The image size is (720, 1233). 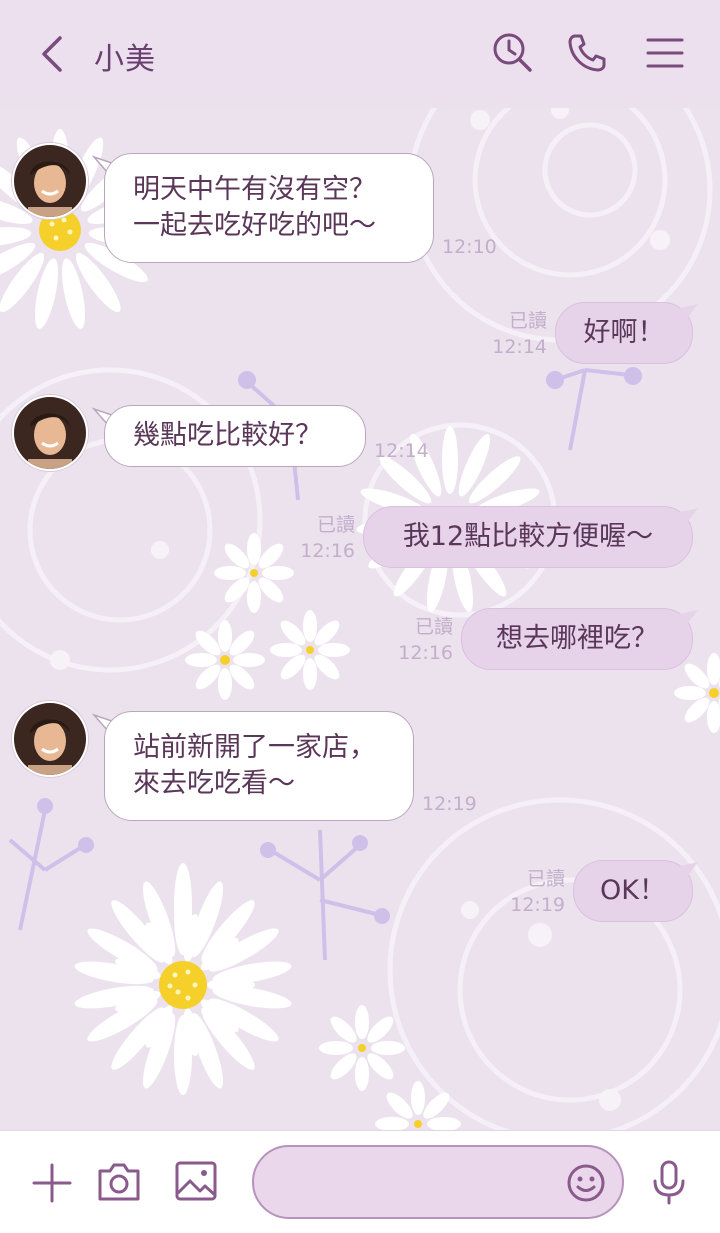 What do you see at coordinates (125, 59) in the screenshot?
I see `contact-name: 小美` at bounding box center [125, 59].